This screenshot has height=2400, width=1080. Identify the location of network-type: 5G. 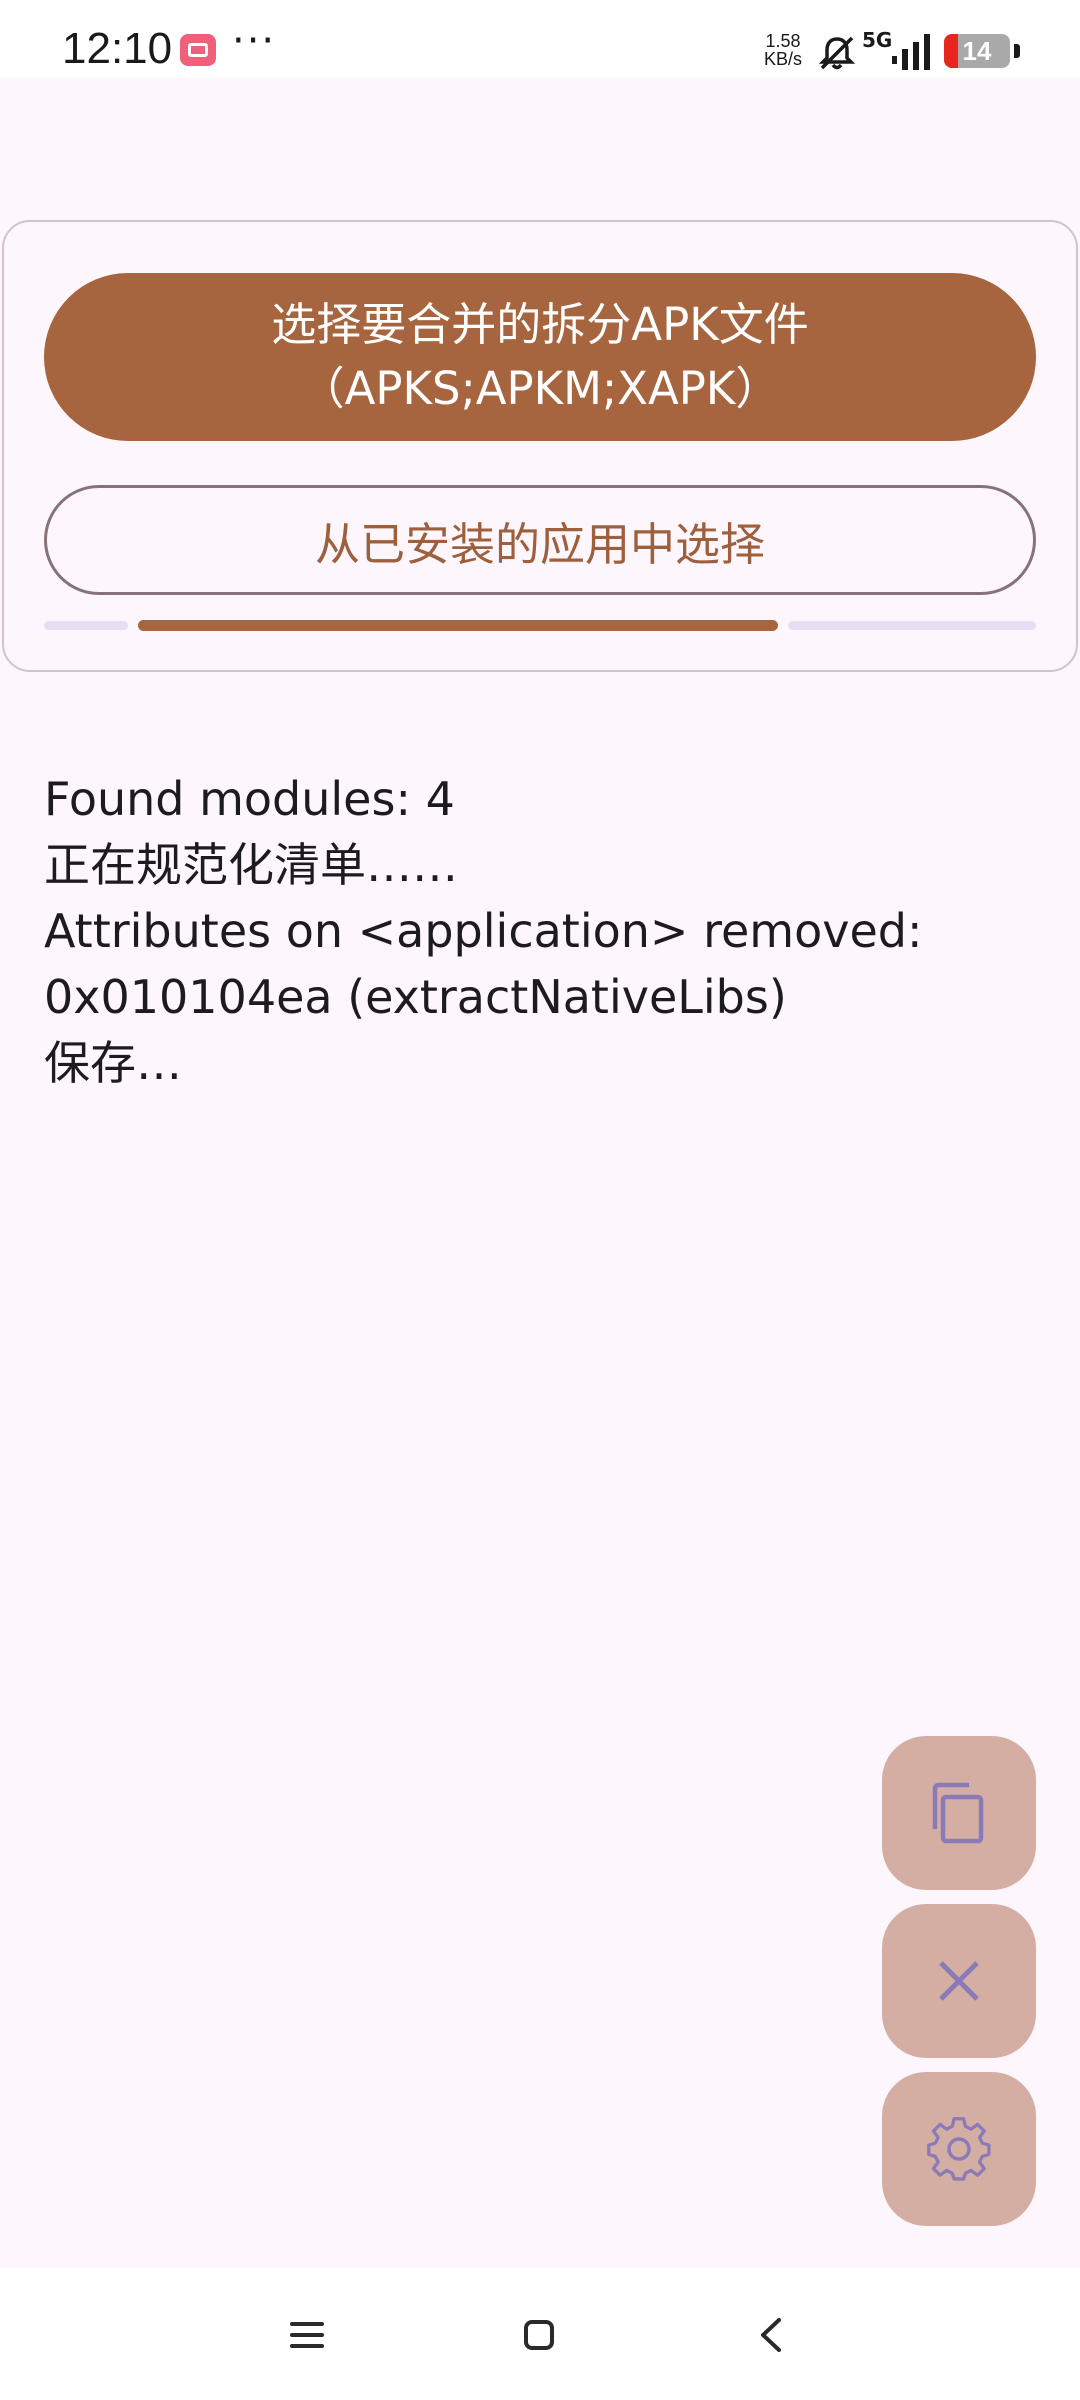
(877, 40).